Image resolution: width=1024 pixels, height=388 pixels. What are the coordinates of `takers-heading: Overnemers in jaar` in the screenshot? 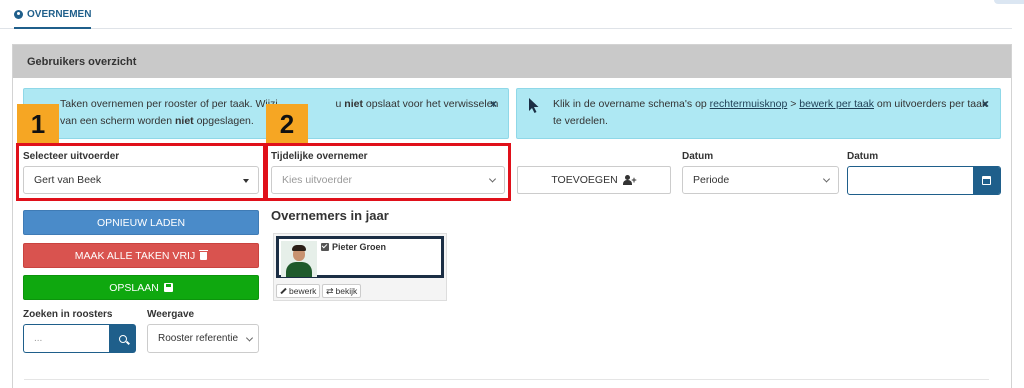 It's located at (330, 215).